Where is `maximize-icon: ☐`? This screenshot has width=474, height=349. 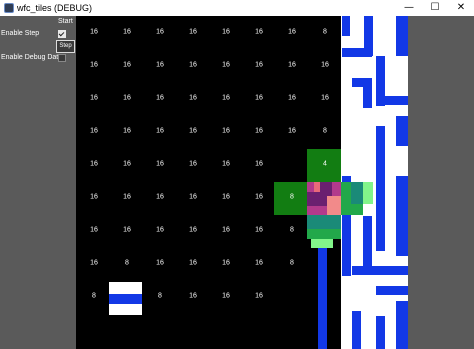
maximize-icon: ☐ is located at coordinates (435, 8).